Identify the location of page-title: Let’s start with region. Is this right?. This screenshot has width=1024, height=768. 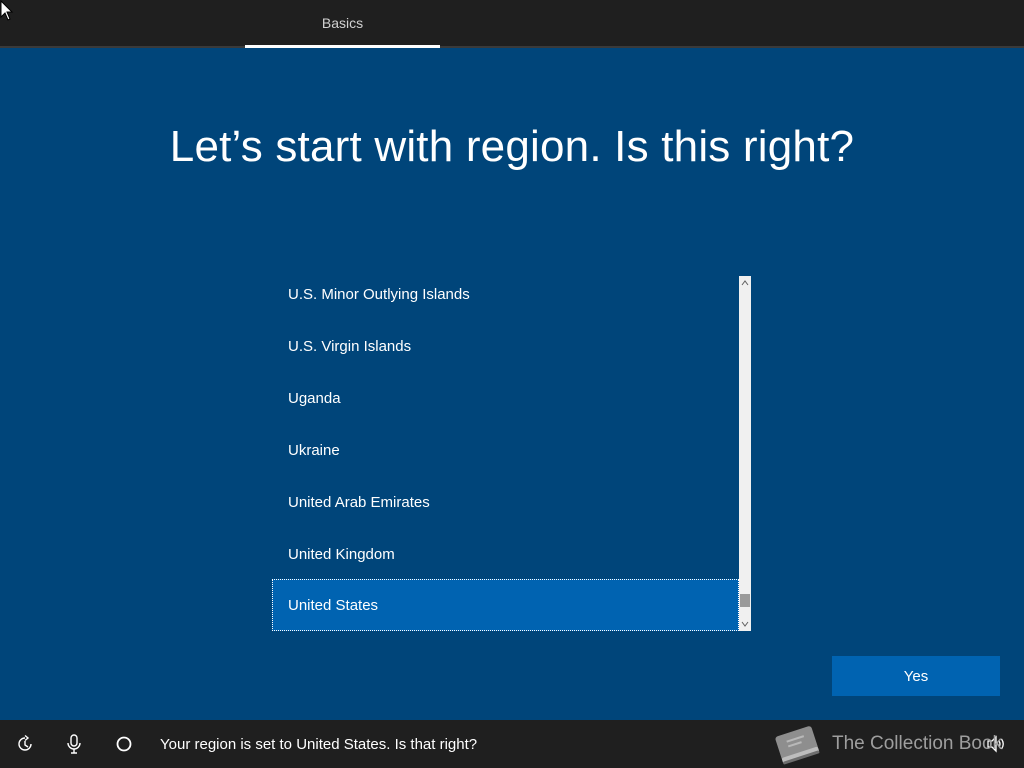
(512, 146).